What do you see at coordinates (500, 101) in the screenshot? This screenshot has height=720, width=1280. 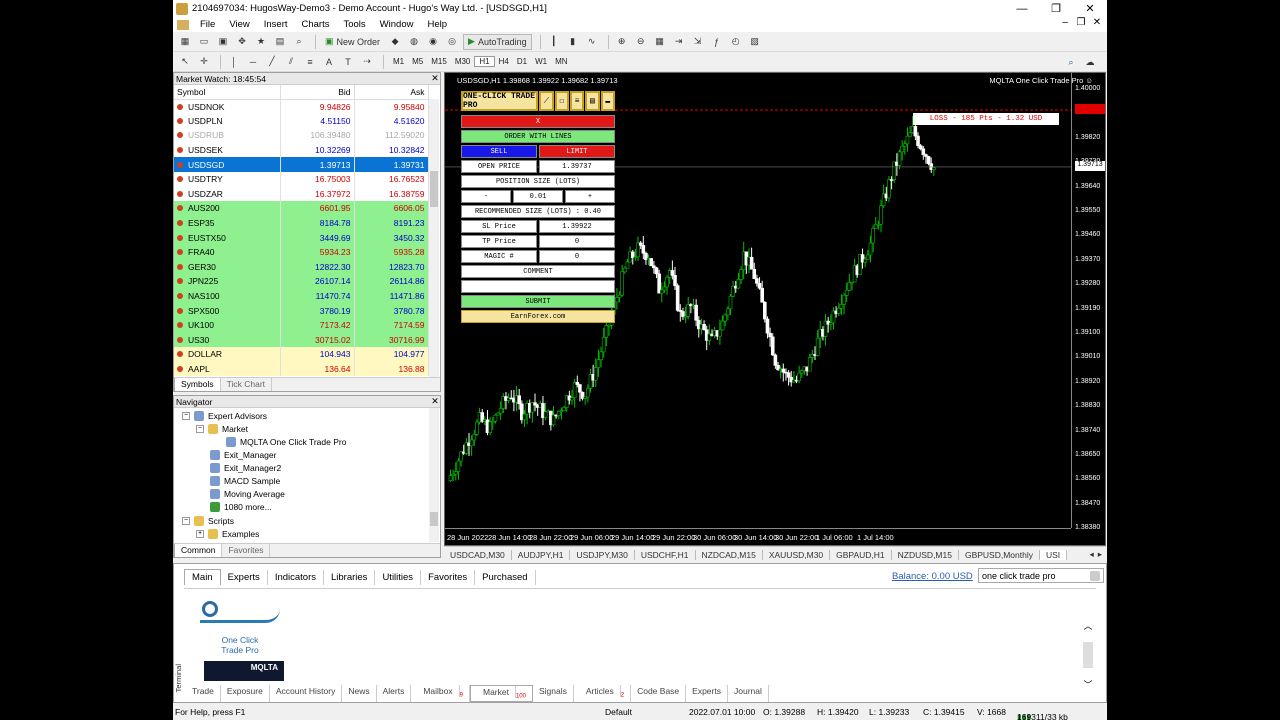 I see `panel-brand: ONE-CLICK TRADE PRO` at bounding box center [500, 101].